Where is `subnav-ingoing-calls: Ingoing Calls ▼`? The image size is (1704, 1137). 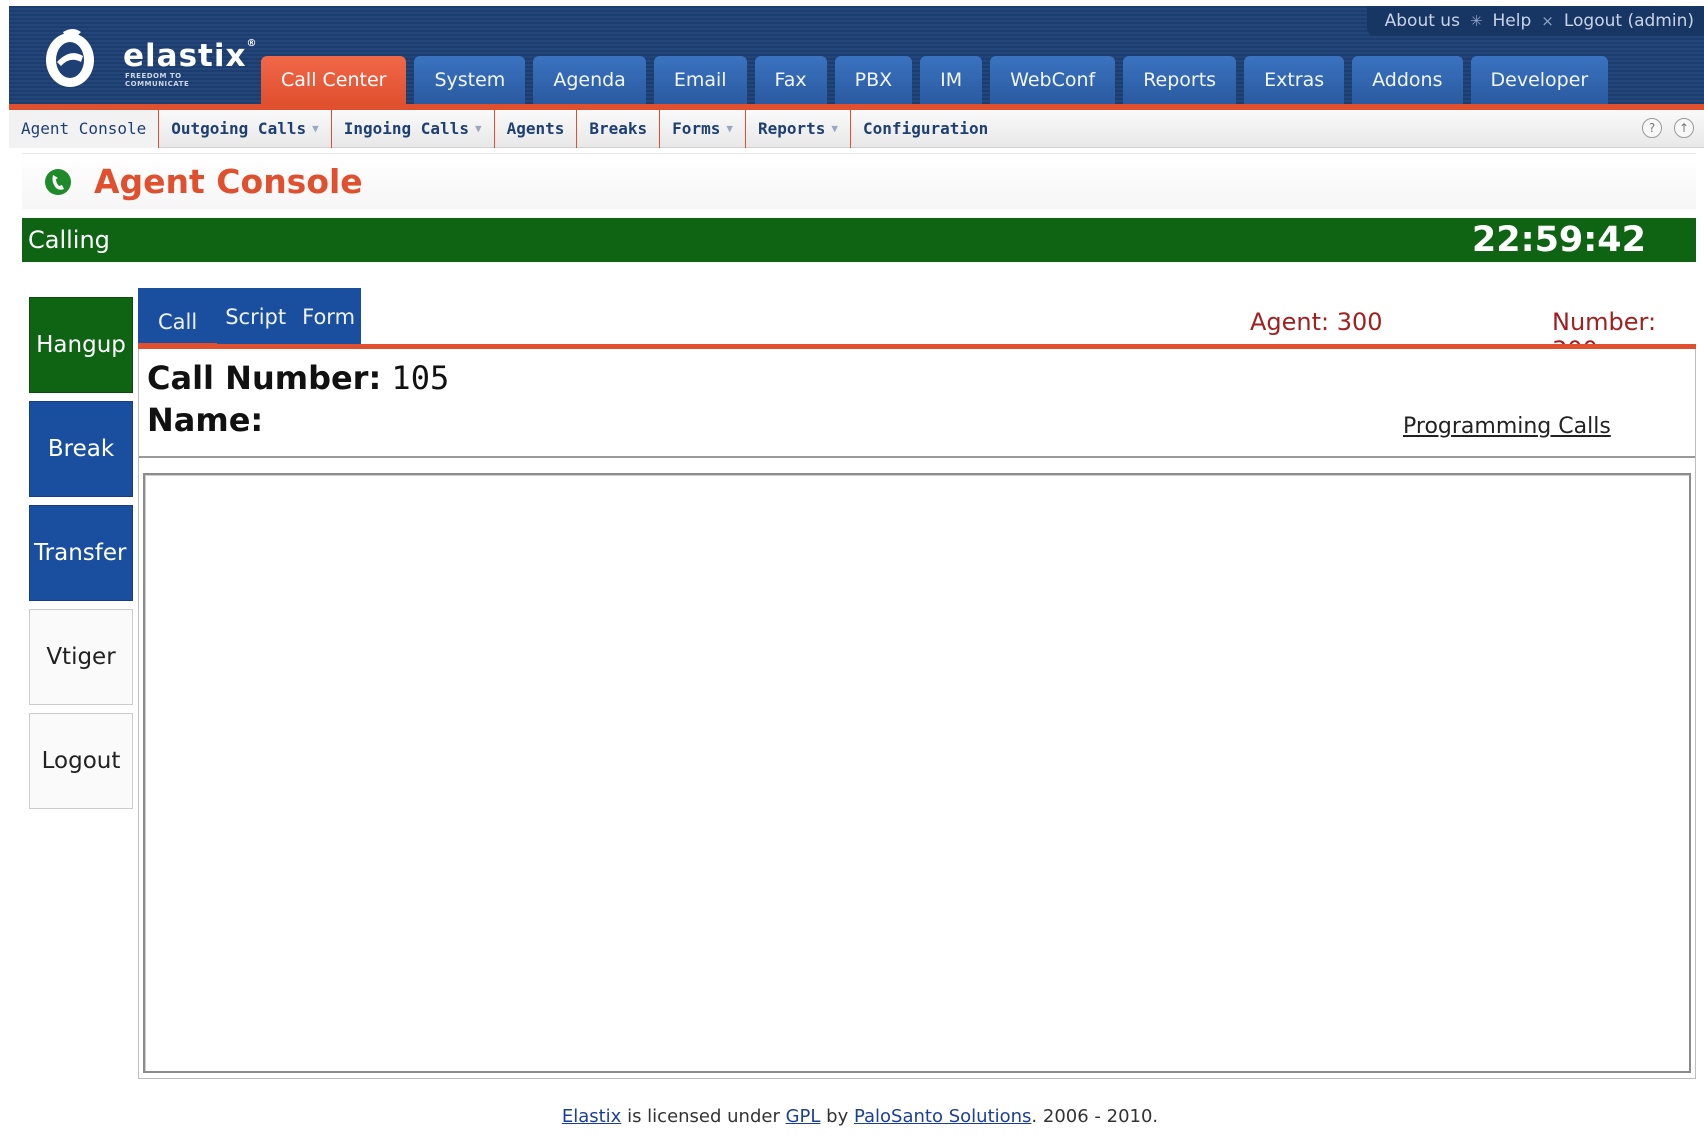
subnav-ingoing-calls: Ingoing Calls ▼ is located at coordinates (413, 128).